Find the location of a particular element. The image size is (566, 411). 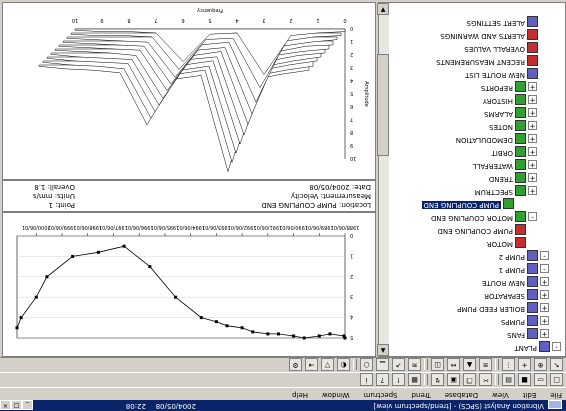

menu-file: File is located at coordinates (556, 394).